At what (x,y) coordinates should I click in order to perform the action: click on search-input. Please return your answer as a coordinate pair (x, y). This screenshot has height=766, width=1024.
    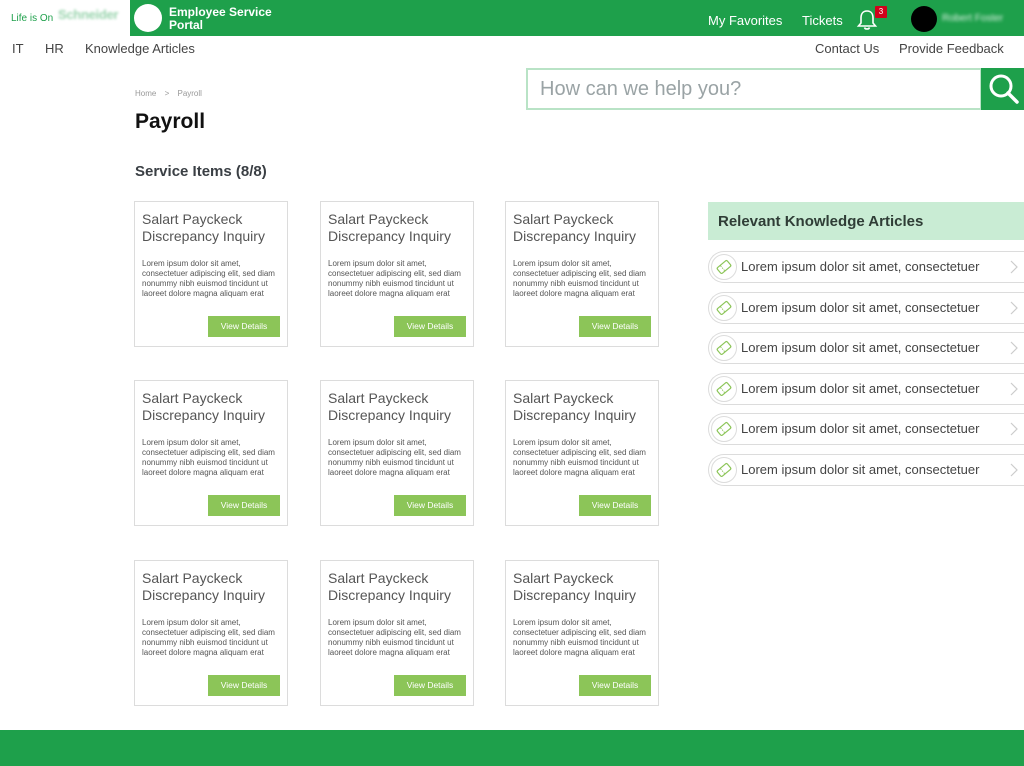
    Looking at the image, I should click on (749, 89).